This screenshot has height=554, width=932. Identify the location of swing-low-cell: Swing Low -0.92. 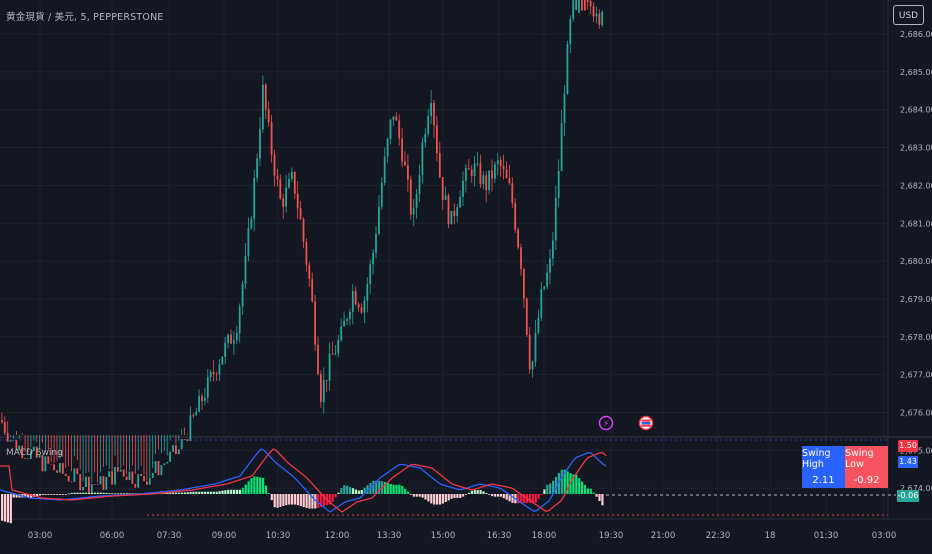
(866, 467).